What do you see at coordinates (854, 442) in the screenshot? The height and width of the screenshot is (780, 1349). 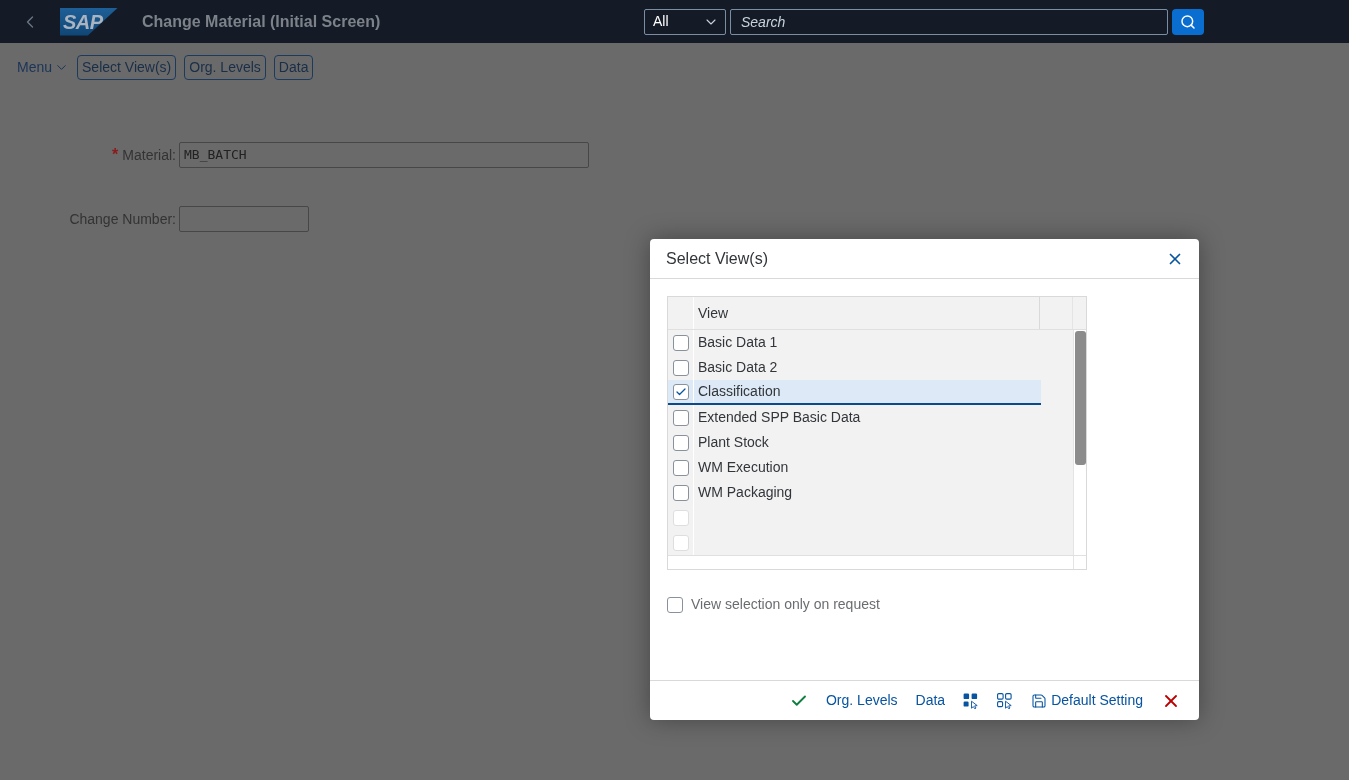 I see `table-row: Plant Stock` at bounding box center [854, 442].